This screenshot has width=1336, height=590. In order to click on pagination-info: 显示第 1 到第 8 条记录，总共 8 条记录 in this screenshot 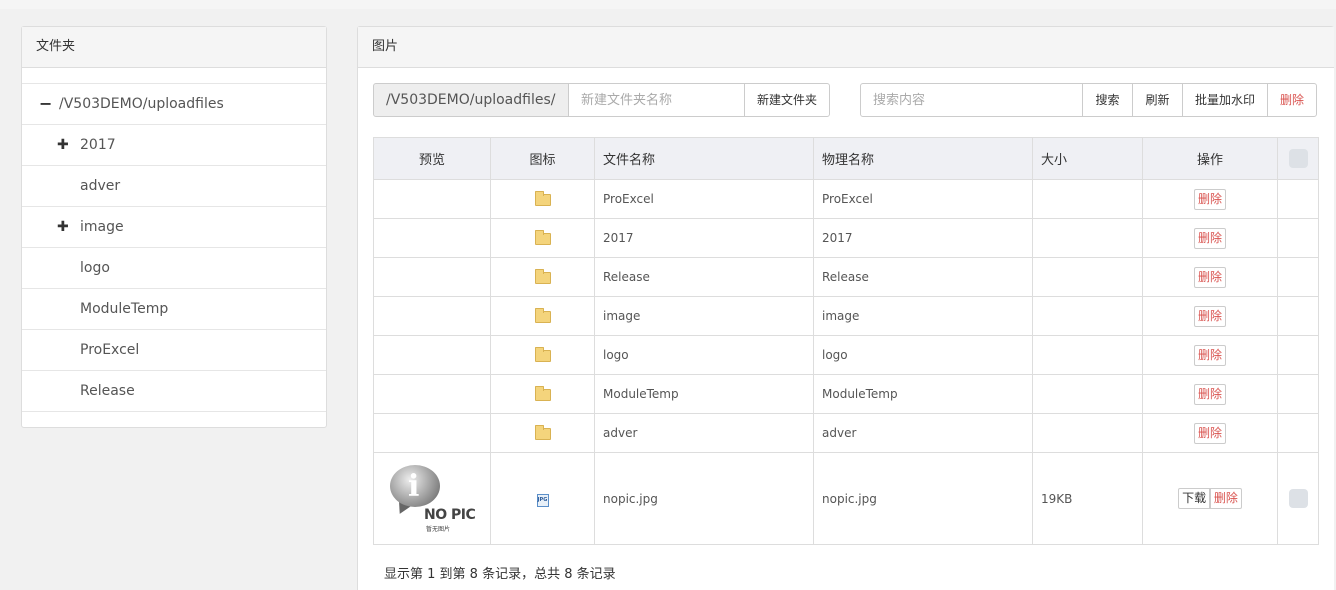, I will do `click(500, 574)`.